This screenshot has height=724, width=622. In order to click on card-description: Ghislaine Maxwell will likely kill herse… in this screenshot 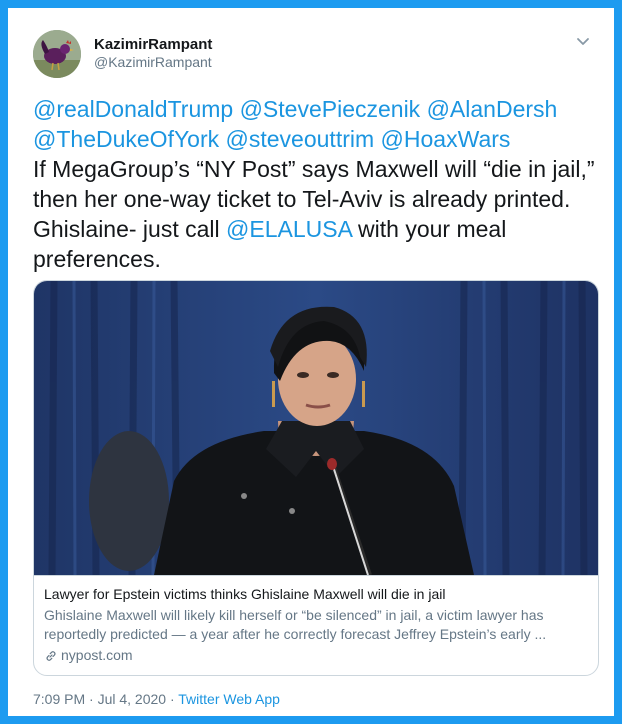, I will do `click(316, 625)`.